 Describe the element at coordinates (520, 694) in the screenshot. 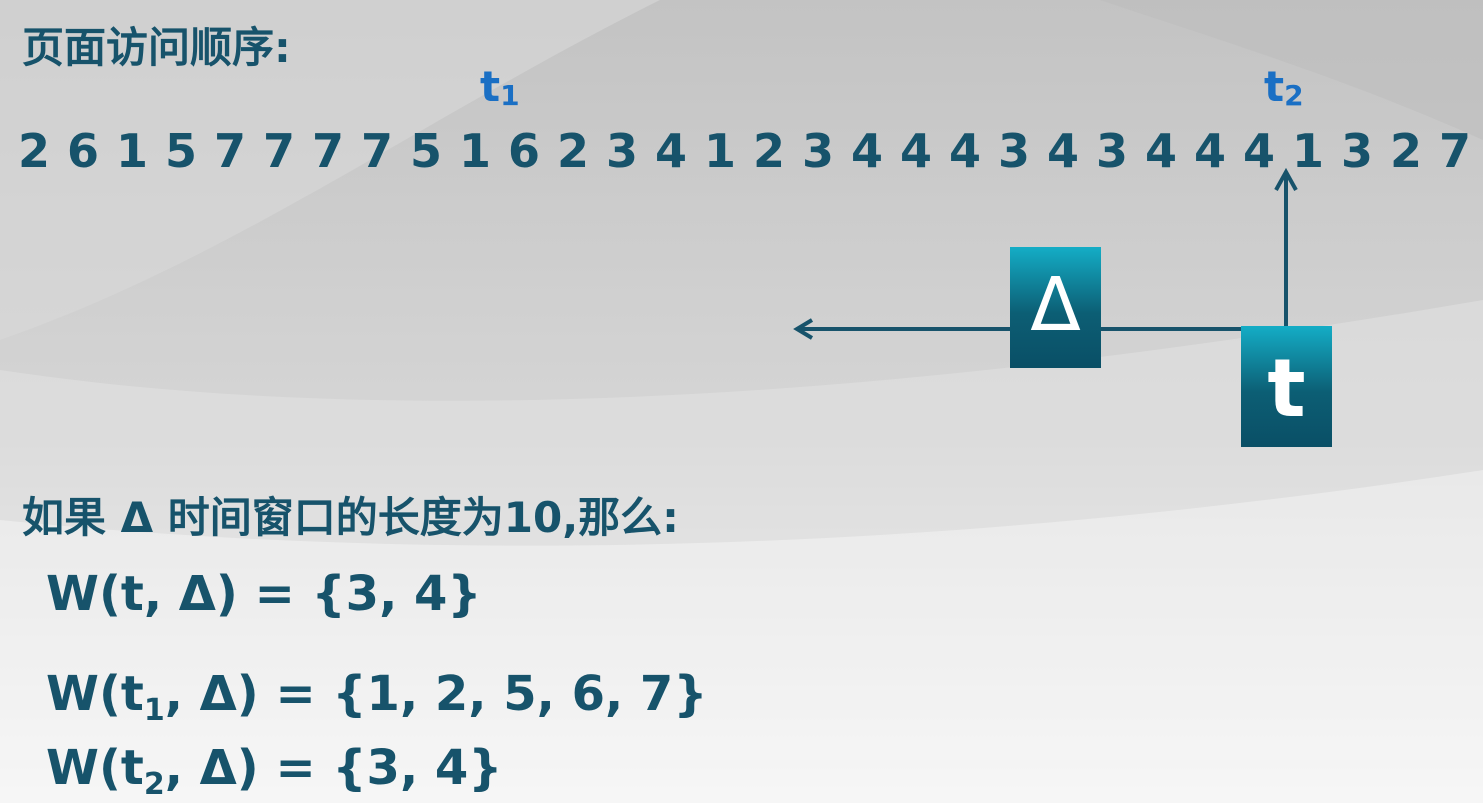

I see `formula-rhs: {1, 2, 5, 6, 7}` at that location.